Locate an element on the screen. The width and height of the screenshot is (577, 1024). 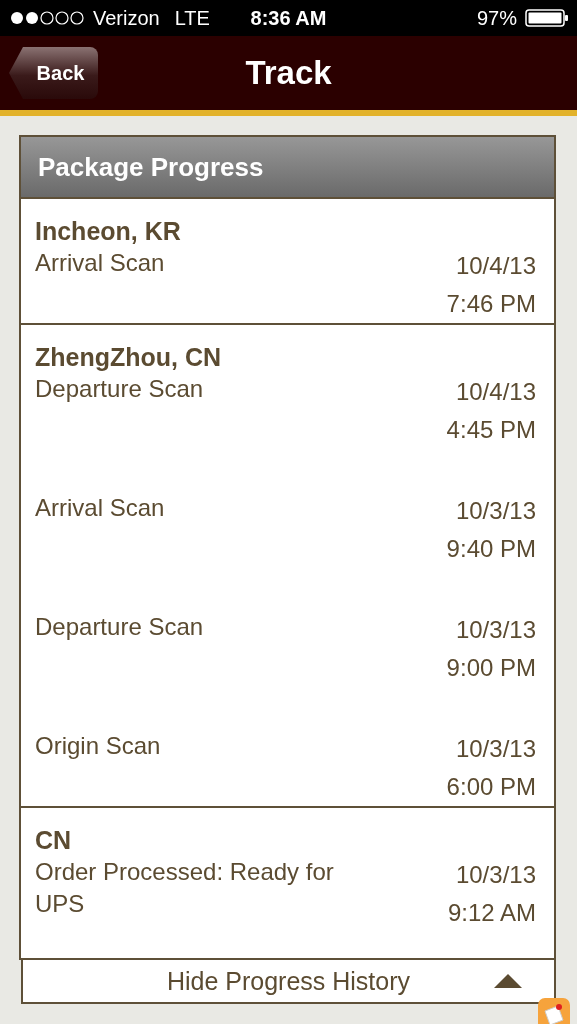
location-name: CN is located at coordinates (53, 840).